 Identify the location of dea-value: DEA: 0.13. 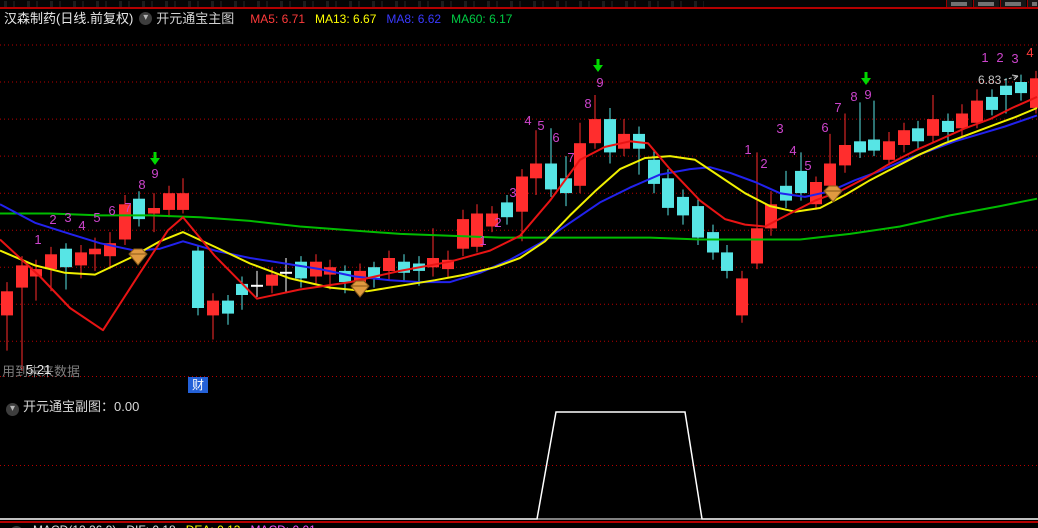
(213, 525).